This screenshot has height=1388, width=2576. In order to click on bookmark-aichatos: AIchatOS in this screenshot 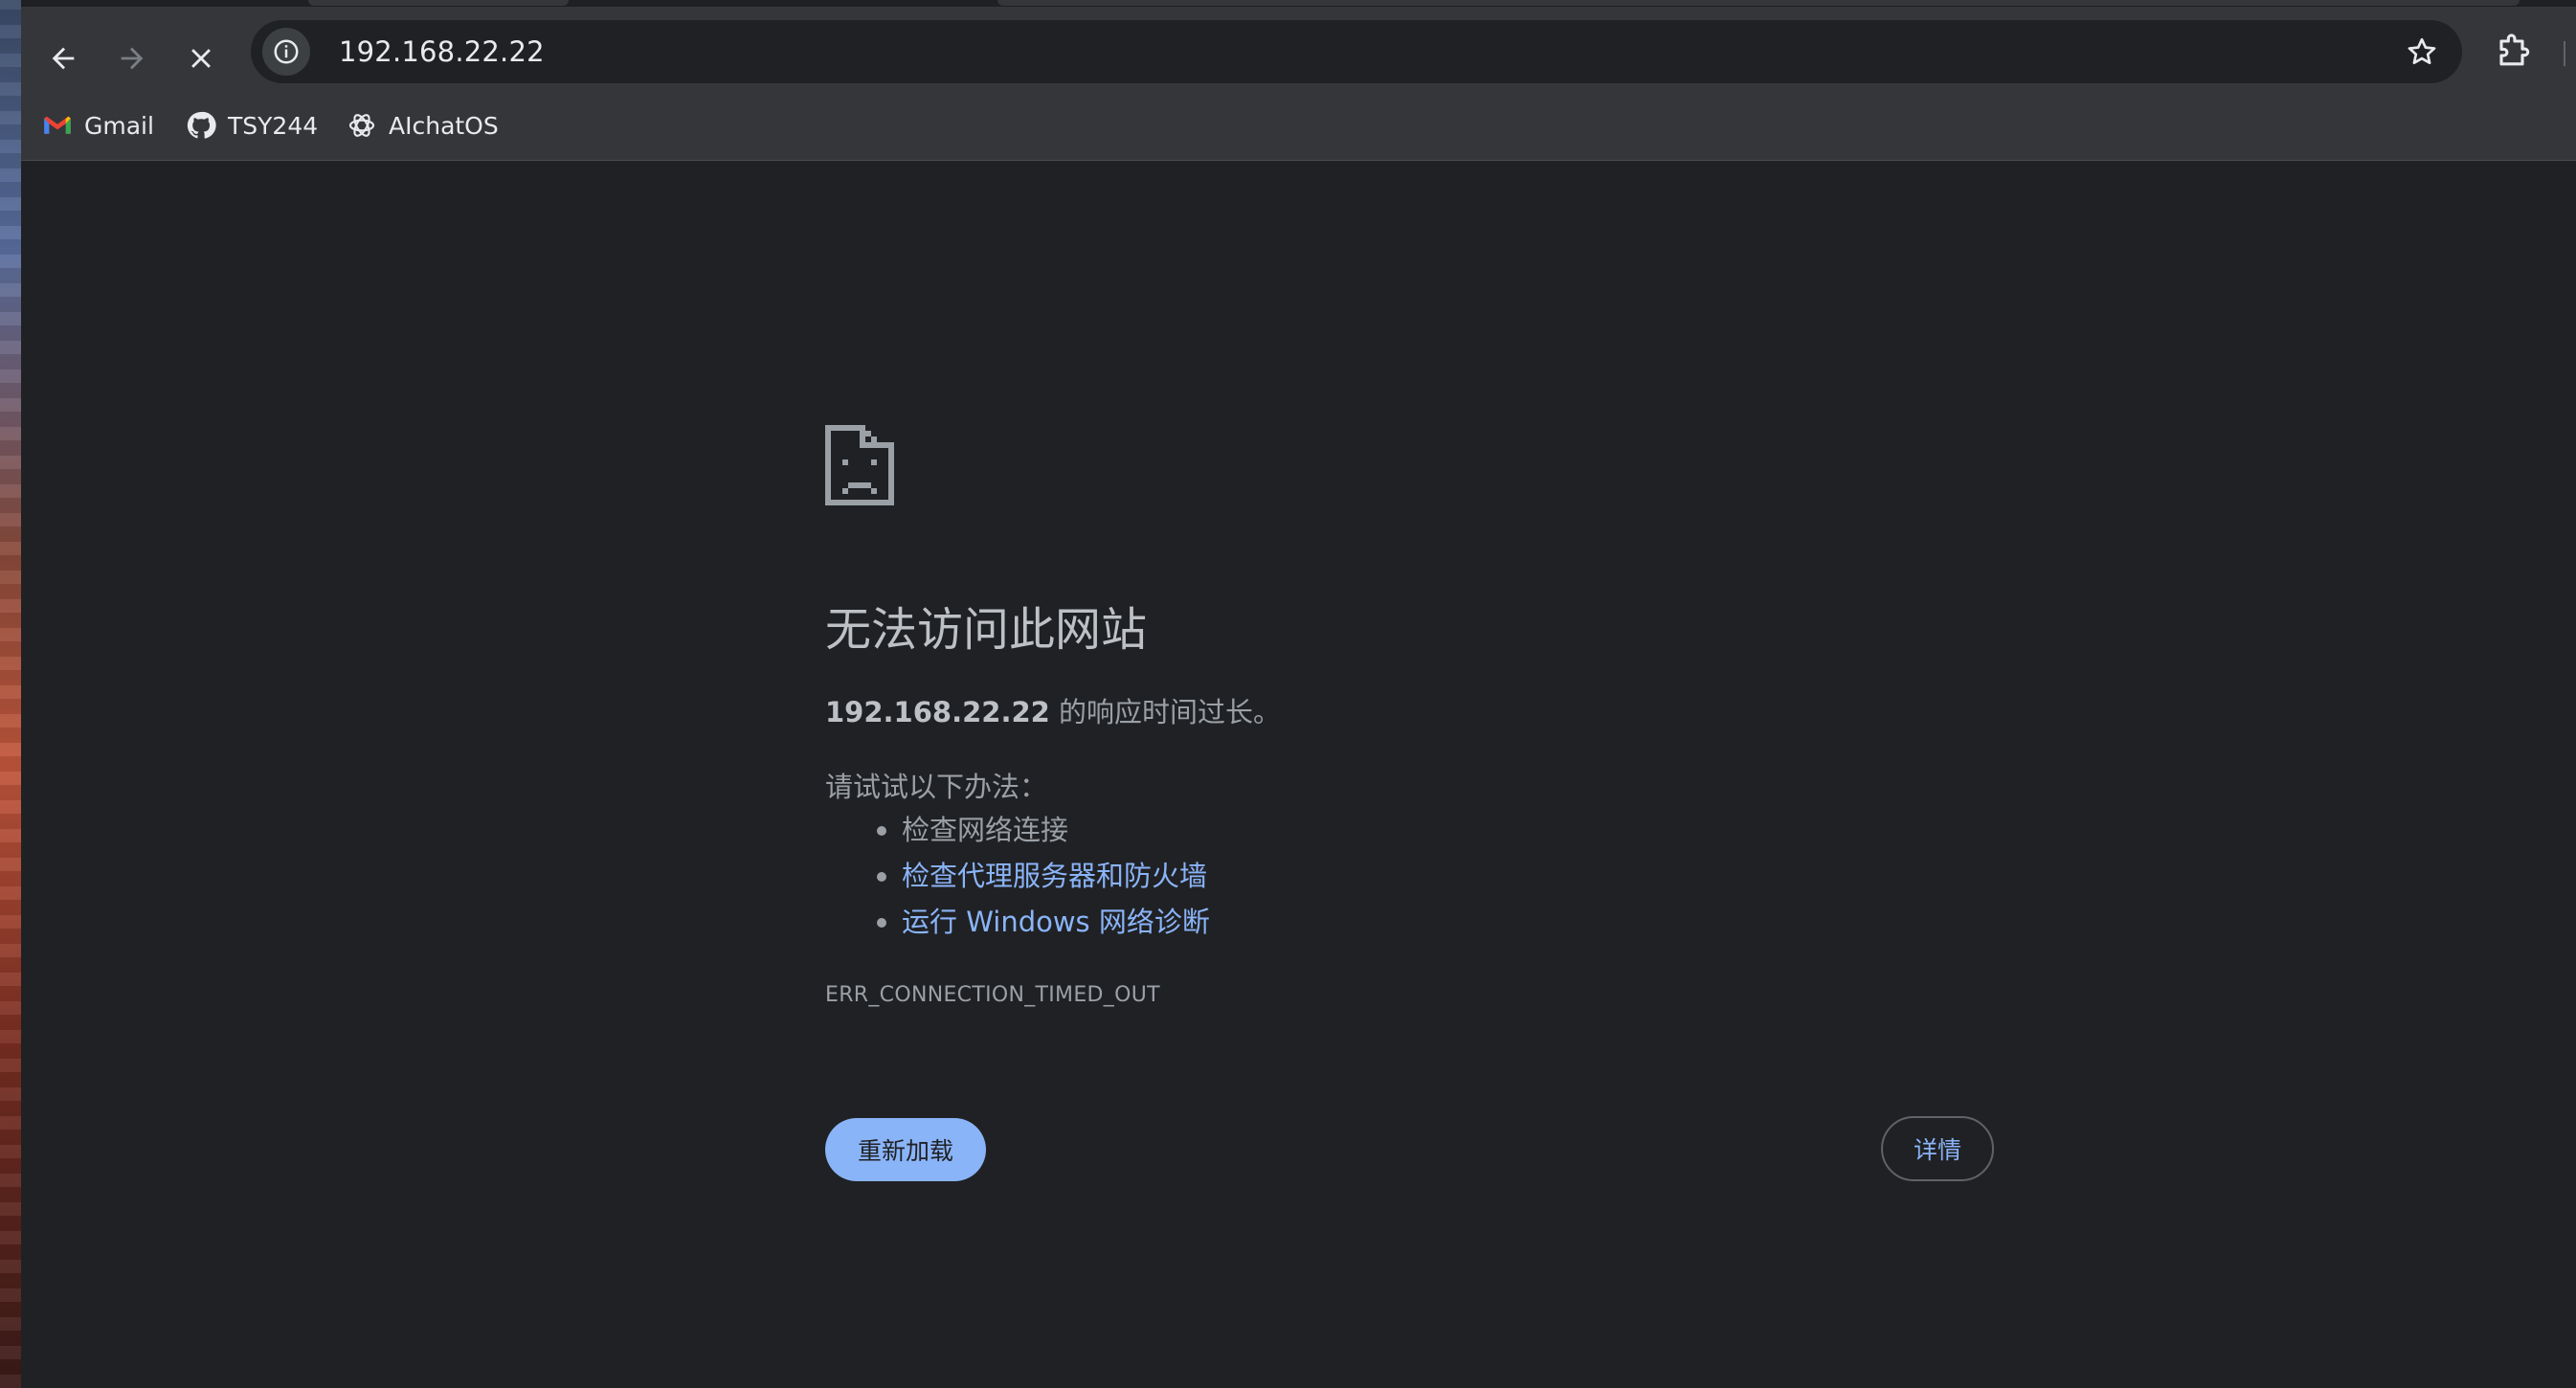, I will do `click(423, 125)`.